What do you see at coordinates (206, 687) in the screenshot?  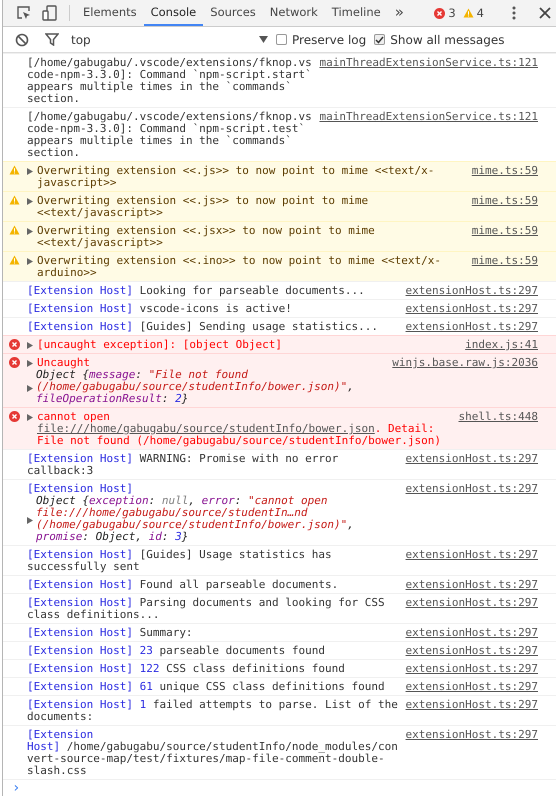 I see `message-text: [Extension Host] 61 unique CSS class definitions found` at bounding box center [206, 687].